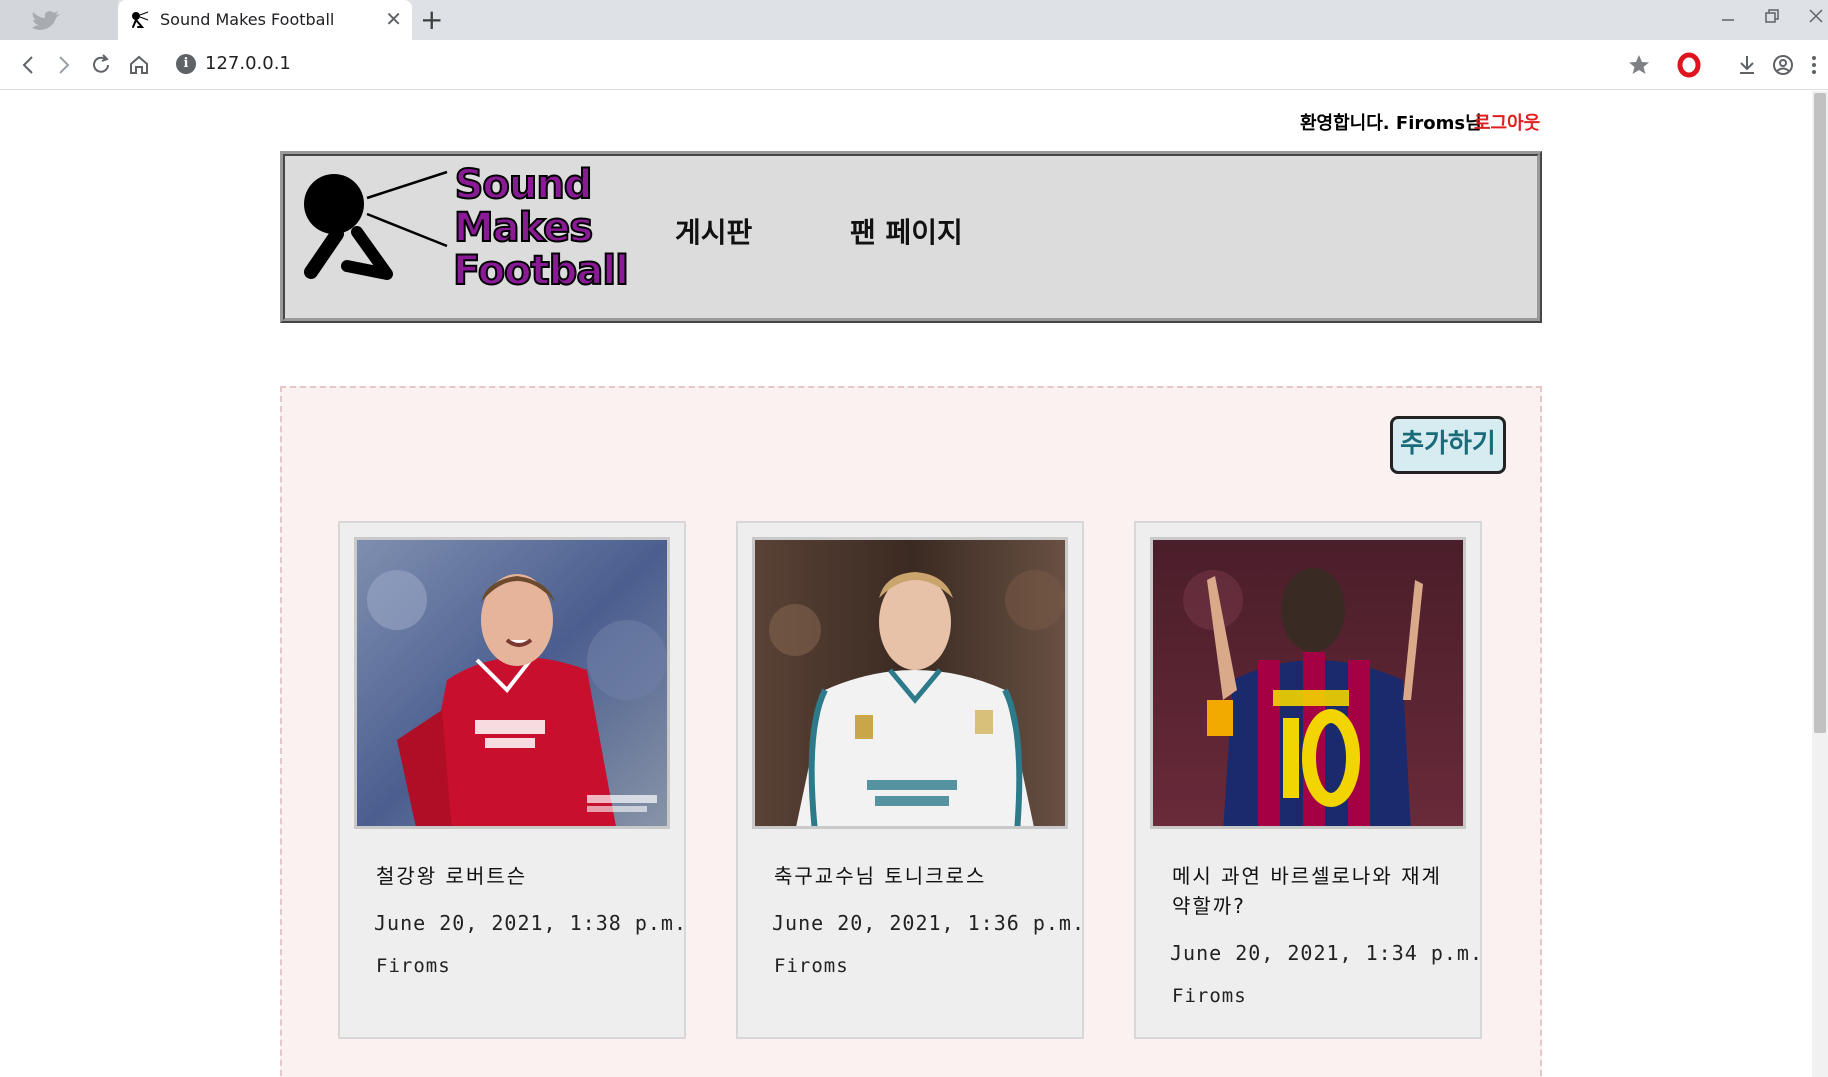 The width and height of the screenshot is (1828, 1077). I want to click on tab-close-button: ✕, so click(393, 19).